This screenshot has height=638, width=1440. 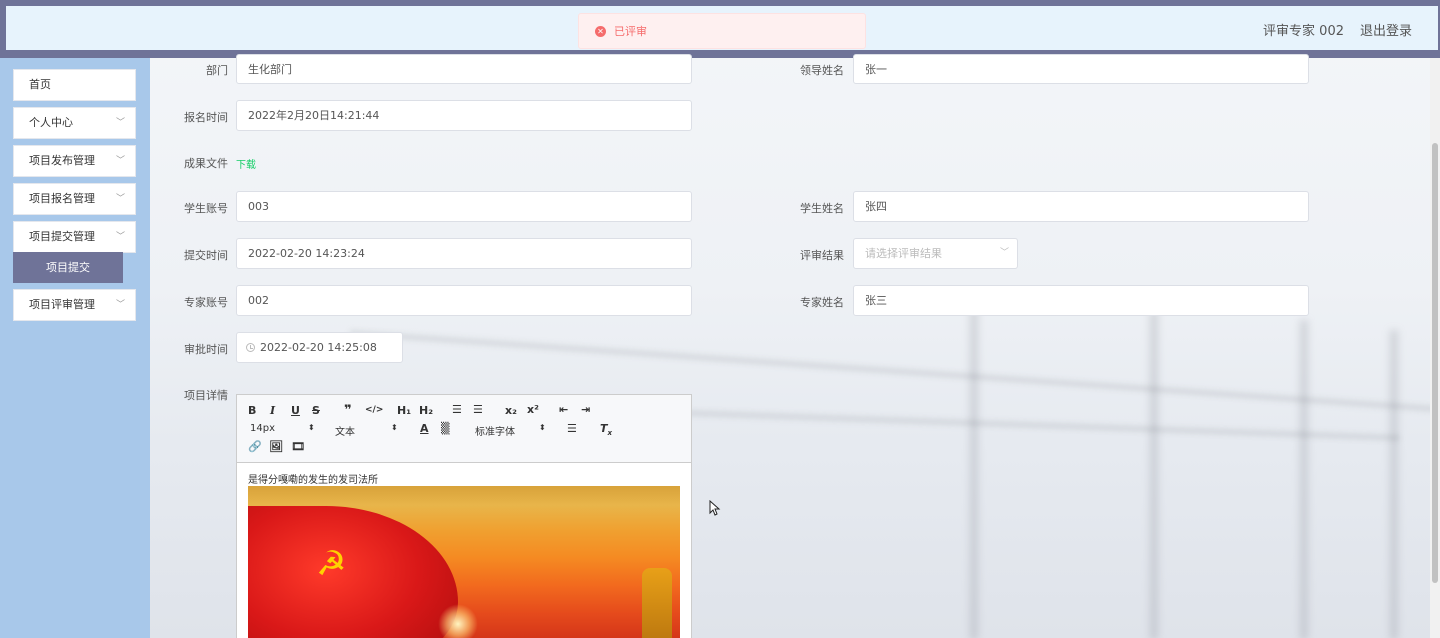 I want to click on department-field: 生化部门, so click(x=464, y=69).